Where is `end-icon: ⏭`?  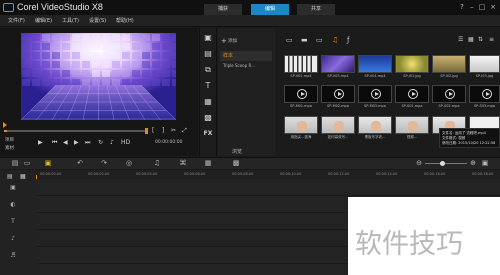
end-icon: ⏭ is located at coordinates (87, 143).